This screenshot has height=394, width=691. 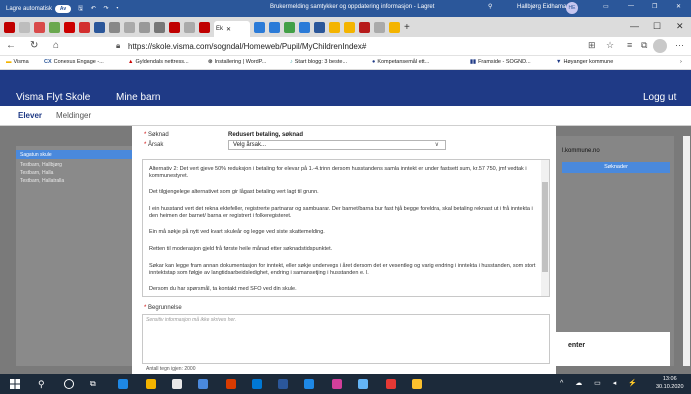 What do you see at coordinates (17, 62) in the screenshot?
I see `favorite-visma: ▬ Visma` at bounding box center [17, 62].